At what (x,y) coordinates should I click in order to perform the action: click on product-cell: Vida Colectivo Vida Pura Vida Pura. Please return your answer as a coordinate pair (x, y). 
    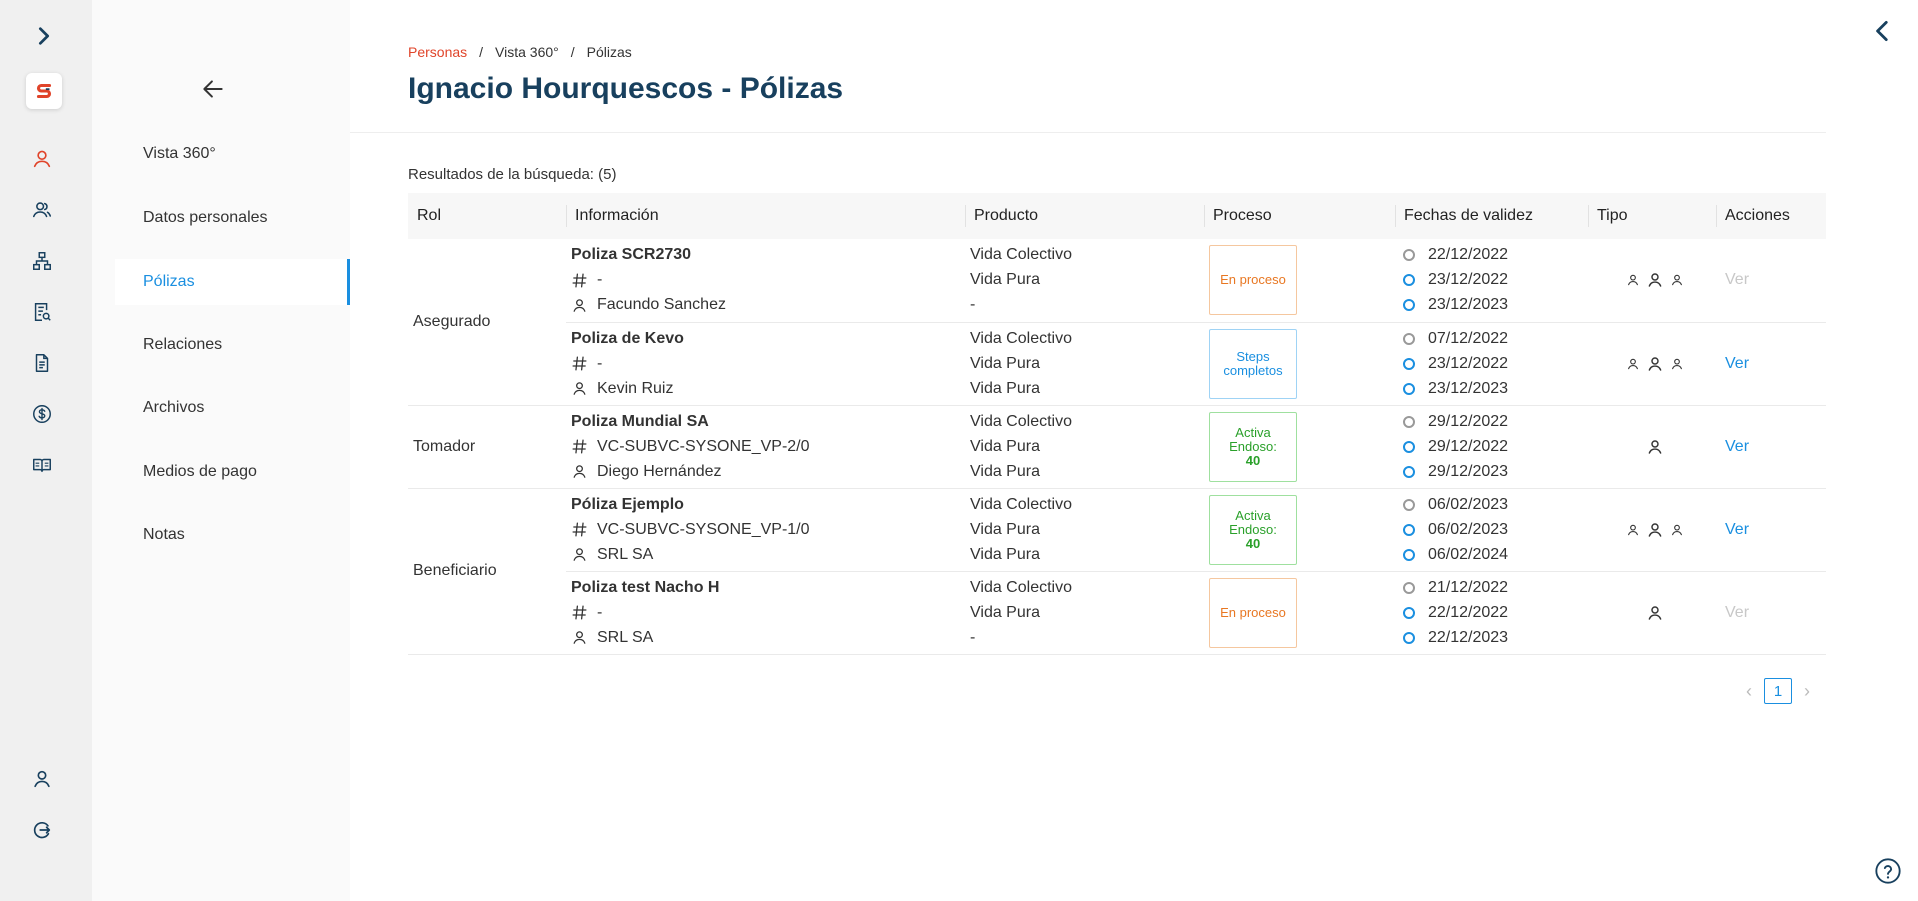
    Looking at the image, I should click on (1084, 447).